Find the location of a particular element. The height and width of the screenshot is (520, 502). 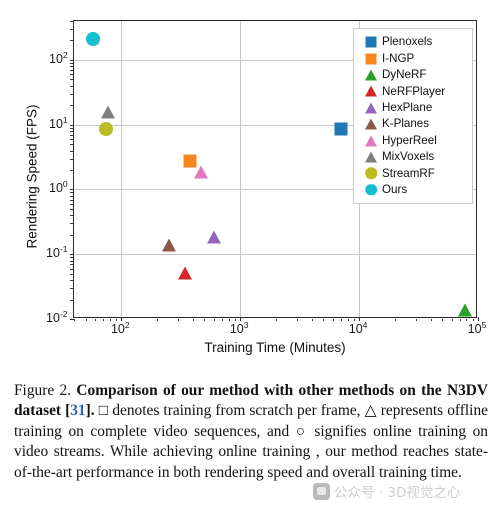

caption-figure-number: Figure 2. is located at coordinates (43, 390).